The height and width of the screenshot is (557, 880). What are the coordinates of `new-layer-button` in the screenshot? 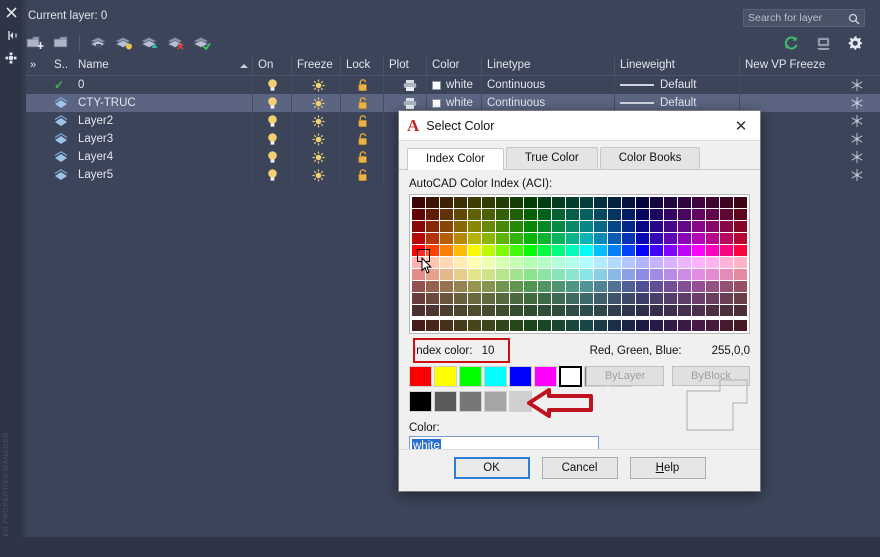 It's located at (35, 43).